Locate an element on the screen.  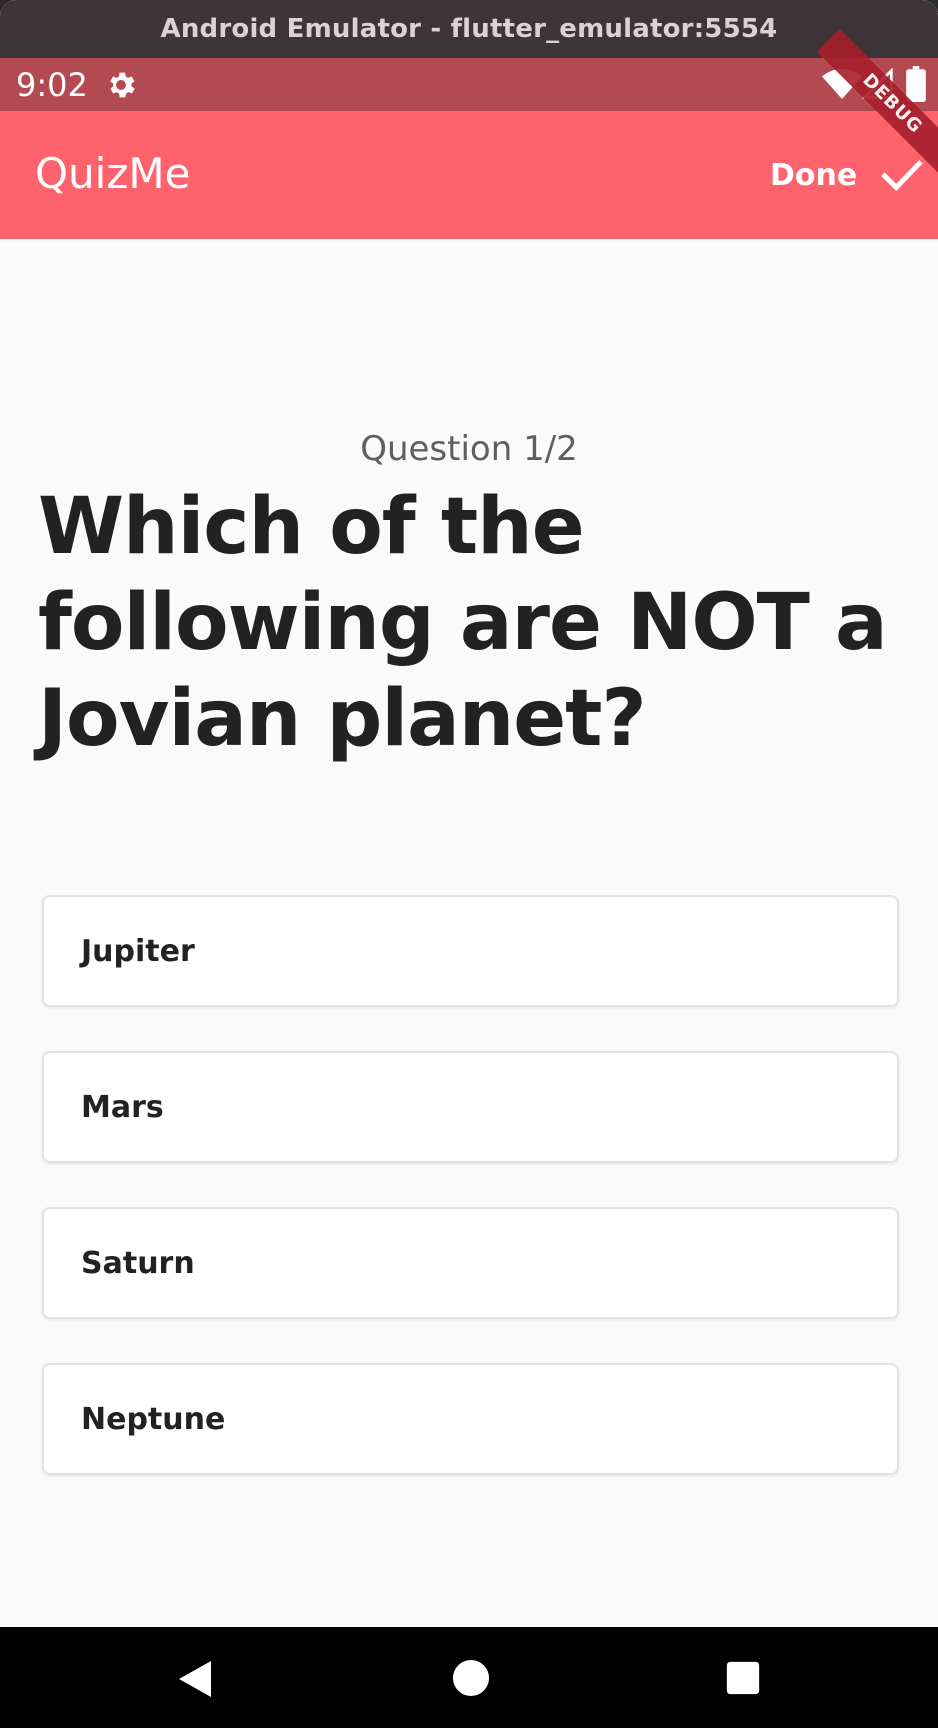
home-icon is located at coordinates (471, 1678).